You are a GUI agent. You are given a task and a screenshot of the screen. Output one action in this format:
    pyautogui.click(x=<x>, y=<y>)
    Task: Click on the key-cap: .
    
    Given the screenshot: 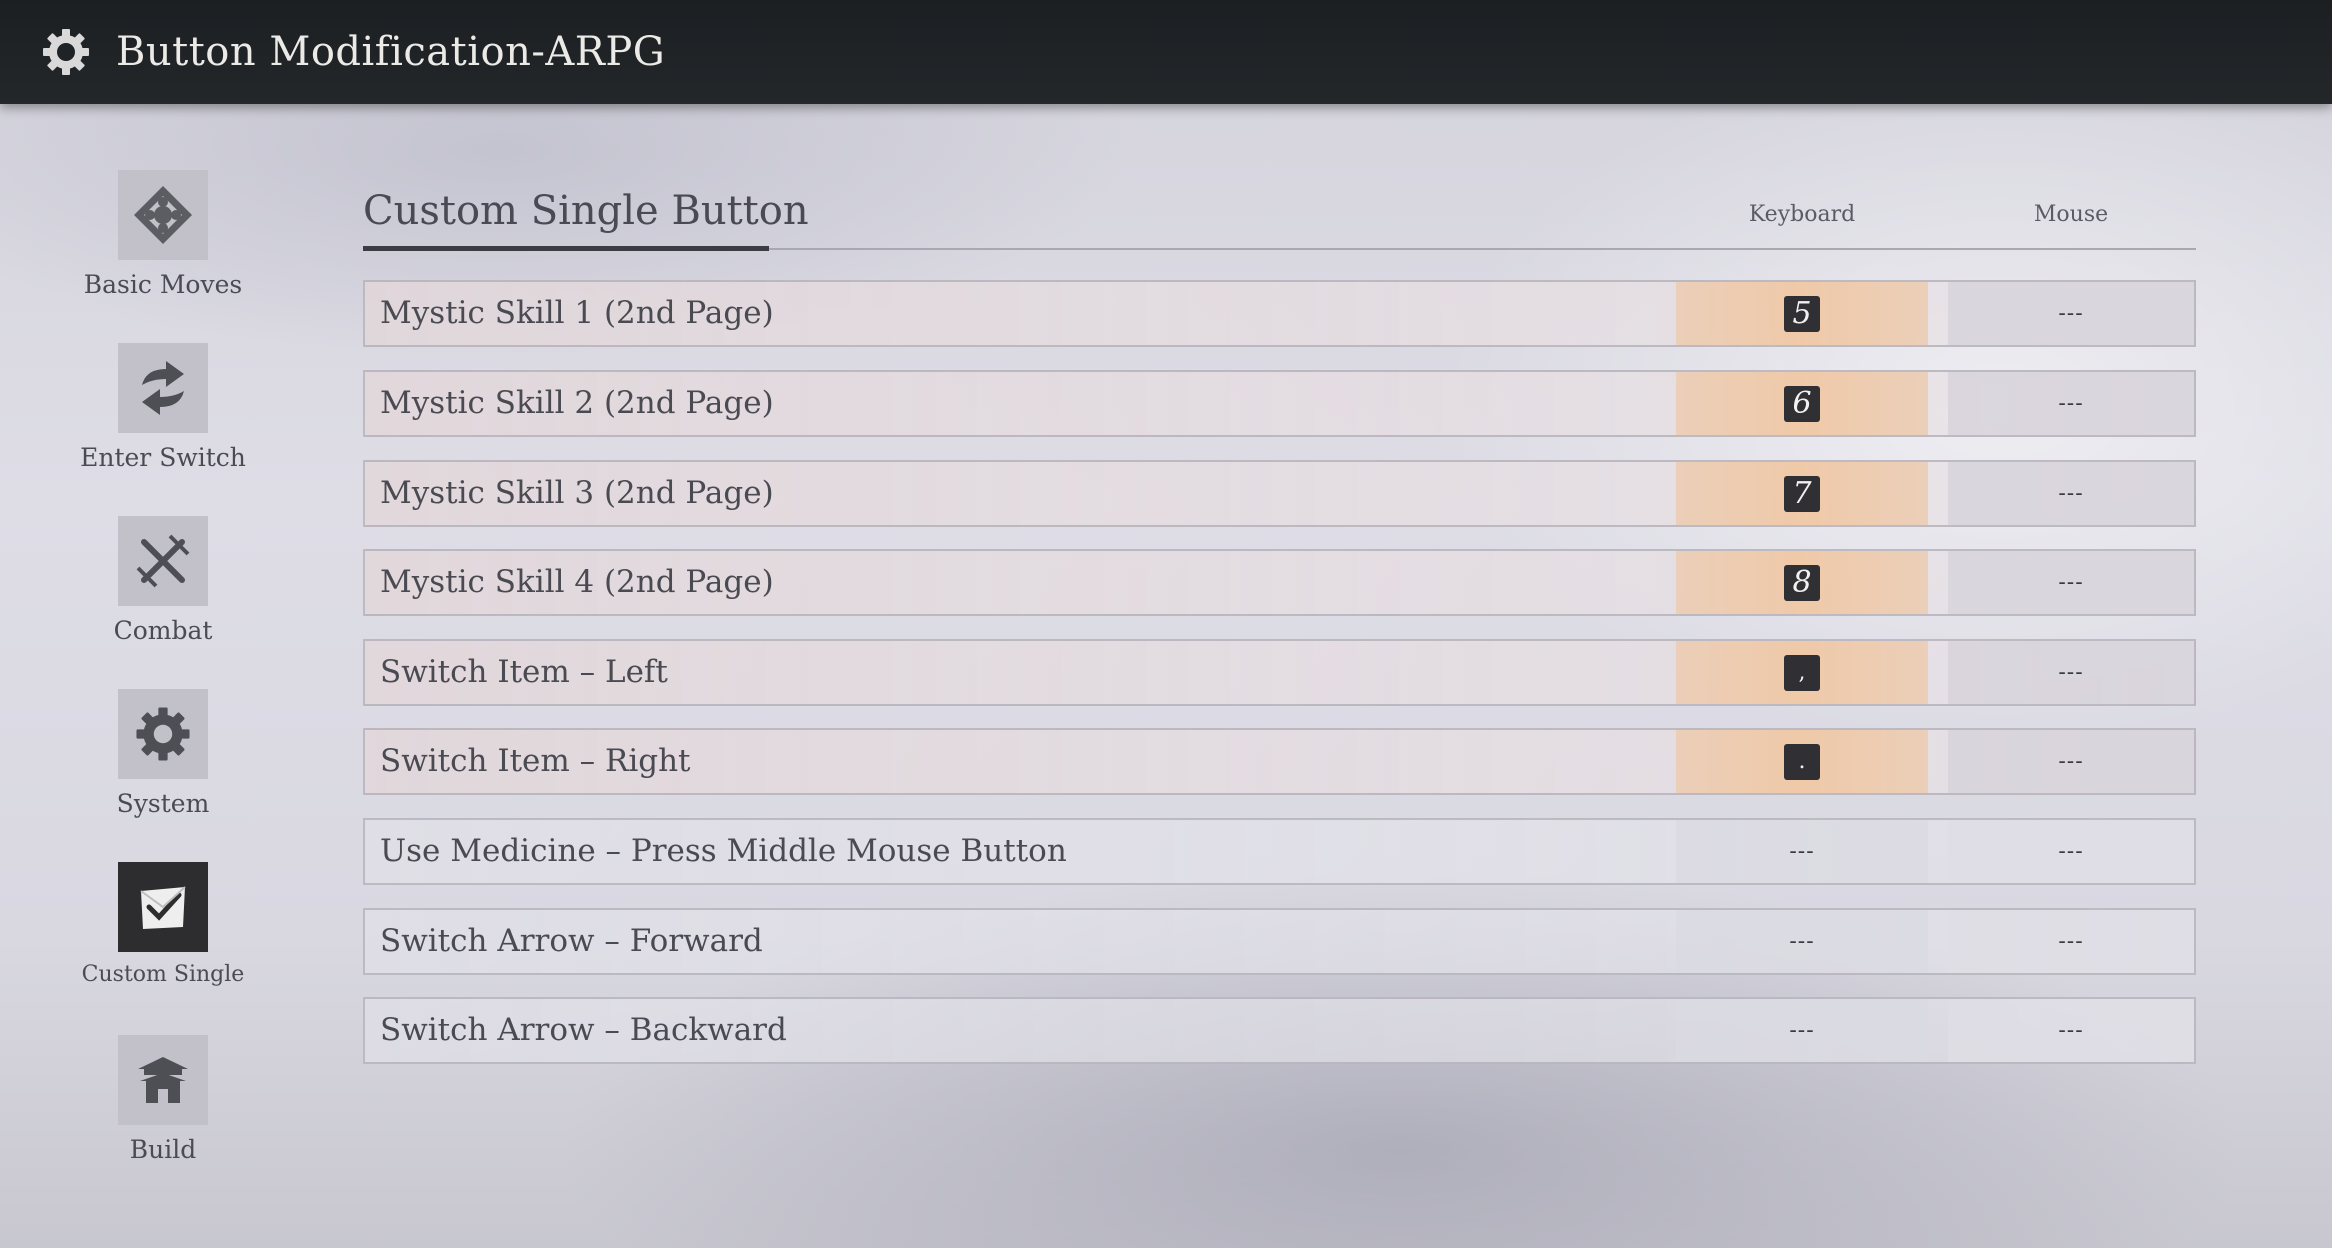 What is the action you would take?
    pyautogui.click(x=1802, y=761)
    